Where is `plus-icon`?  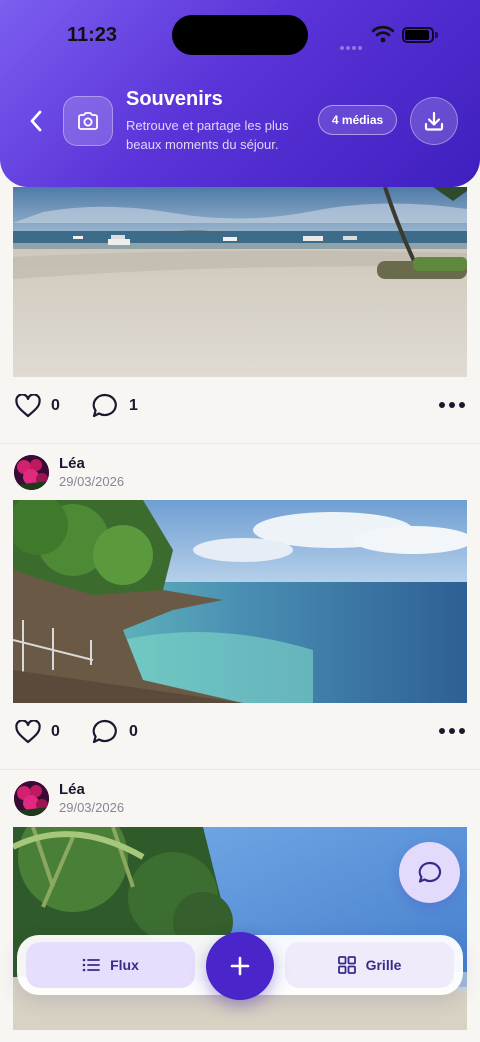 plus-icon is located at coordinates (240, 966).